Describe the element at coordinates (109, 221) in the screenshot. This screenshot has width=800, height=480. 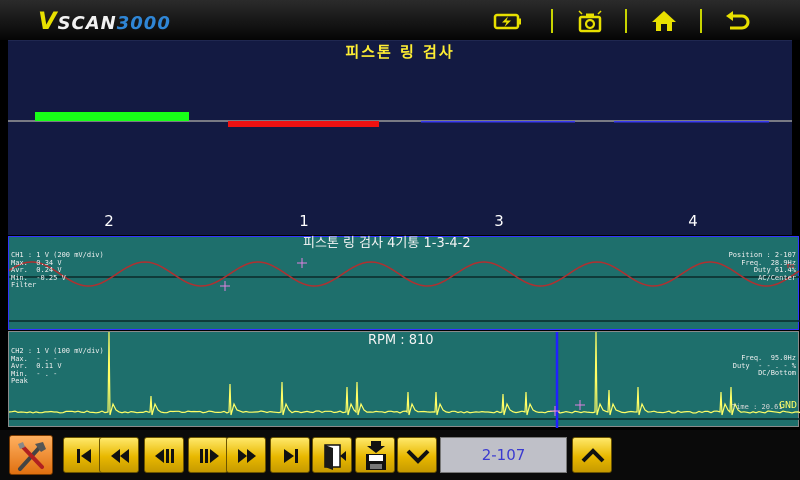
I see `cylinder-label: 2` at that location.